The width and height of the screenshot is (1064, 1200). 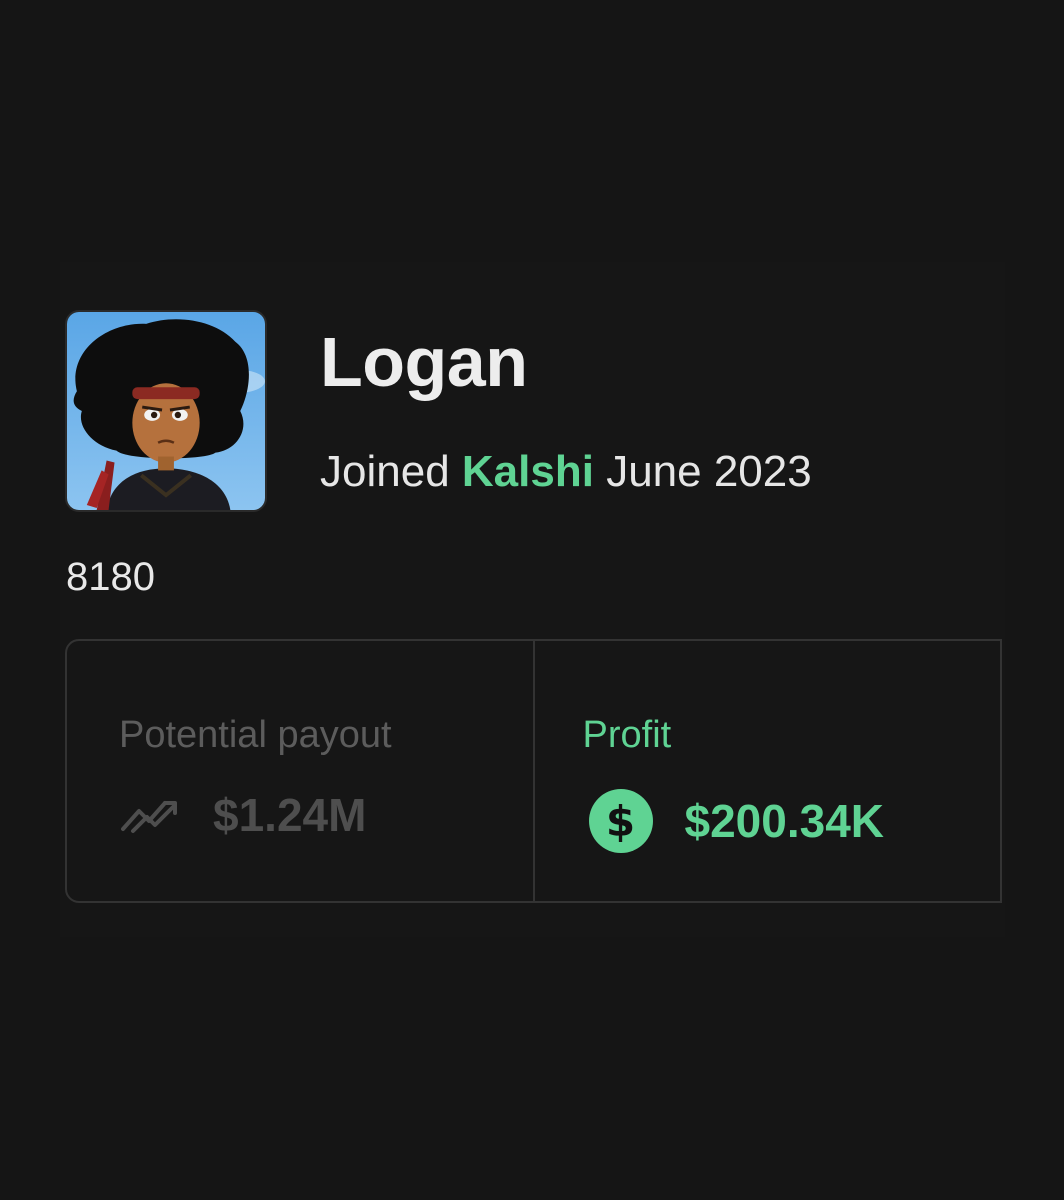 I want to click on brand-link: Kalshi, so click(x=528, y=471).